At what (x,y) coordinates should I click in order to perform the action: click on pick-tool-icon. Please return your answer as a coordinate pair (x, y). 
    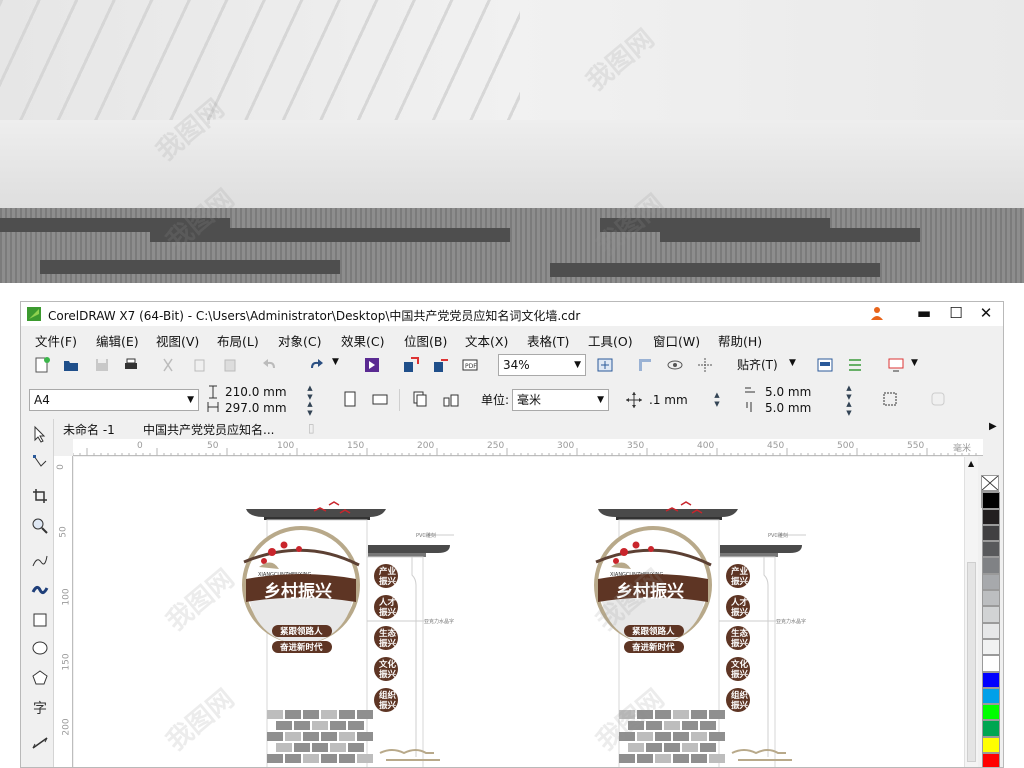
    Looking at the image, I should click on (40, 434).